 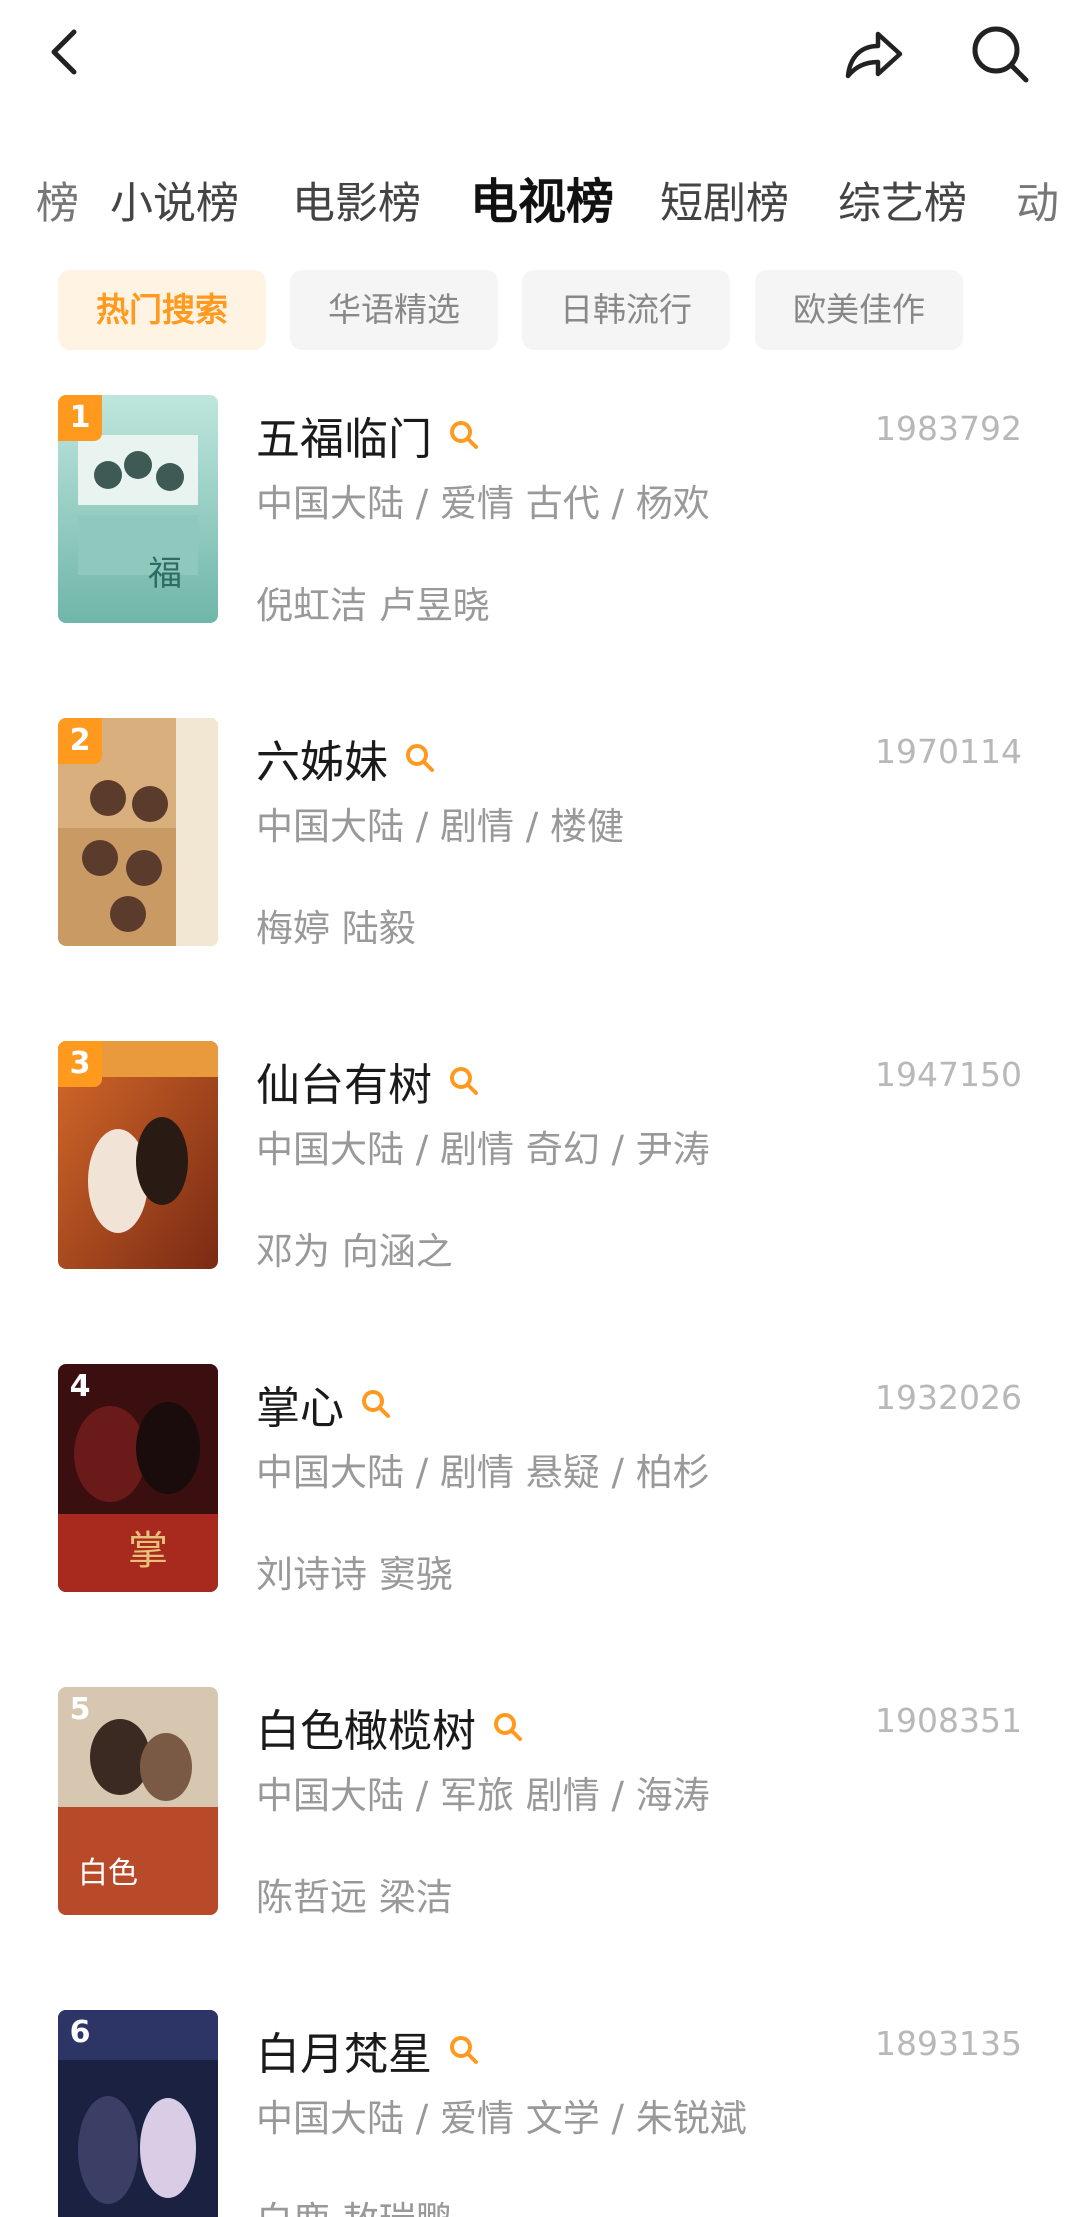 What do you see at coordinates (344, 1081) in the screenshot?
I see `item-title: 仙台有树` at bounding box center [344, 1081].